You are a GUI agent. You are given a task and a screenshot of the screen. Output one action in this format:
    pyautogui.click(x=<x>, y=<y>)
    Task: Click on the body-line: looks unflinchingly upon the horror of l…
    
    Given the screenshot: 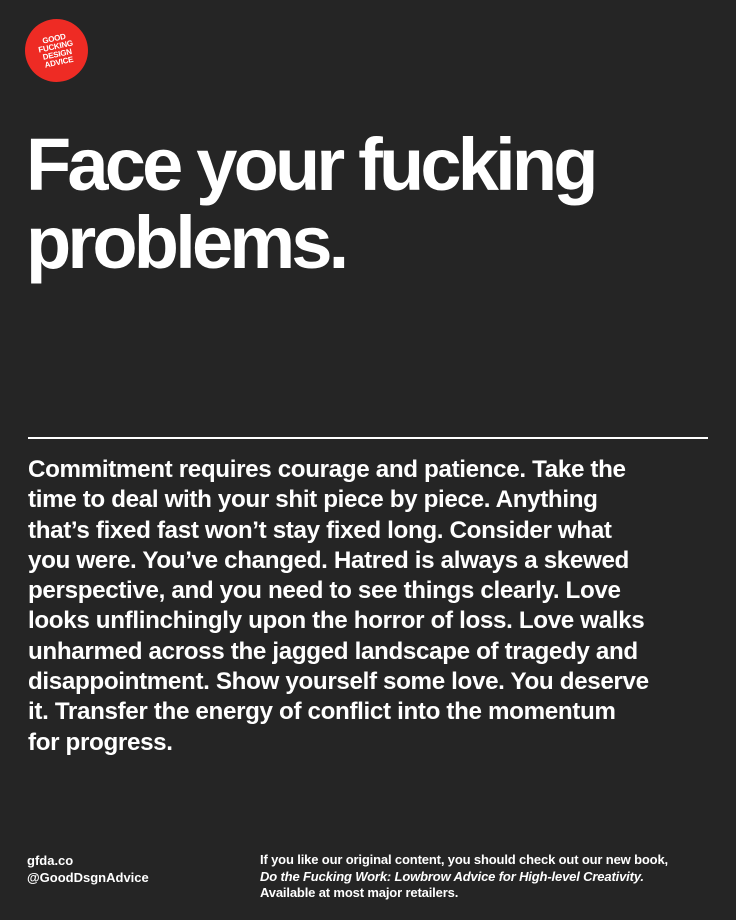 What is the action you would take?
    pyautogui.click(x=336, y=621)
    